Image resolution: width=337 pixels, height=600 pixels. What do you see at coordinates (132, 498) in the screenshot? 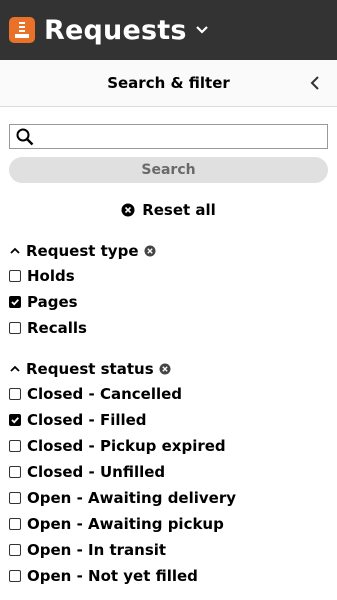
I see `filter-option-label: Open - Awaiting delivery` at bounding box center [132, 498].